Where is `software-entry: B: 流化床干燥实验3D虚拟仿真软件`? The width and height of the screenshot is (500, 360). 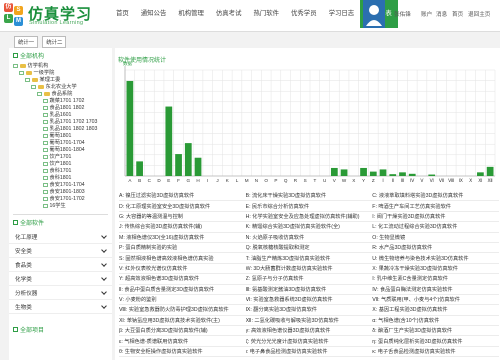
software-entry: B: 流化床干燥实验3D虚拟仿真软件 is located at coordinates (309, 195).